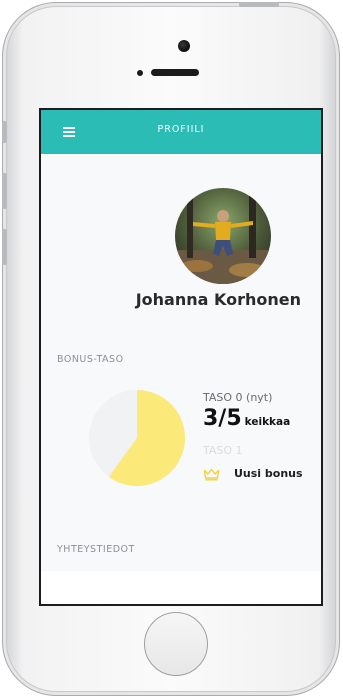 Image resolution: width=343 pixels, height=699 pixels. Describe the element at coordinates (223, 236) in the screenshot. I see `avatar` at that location.